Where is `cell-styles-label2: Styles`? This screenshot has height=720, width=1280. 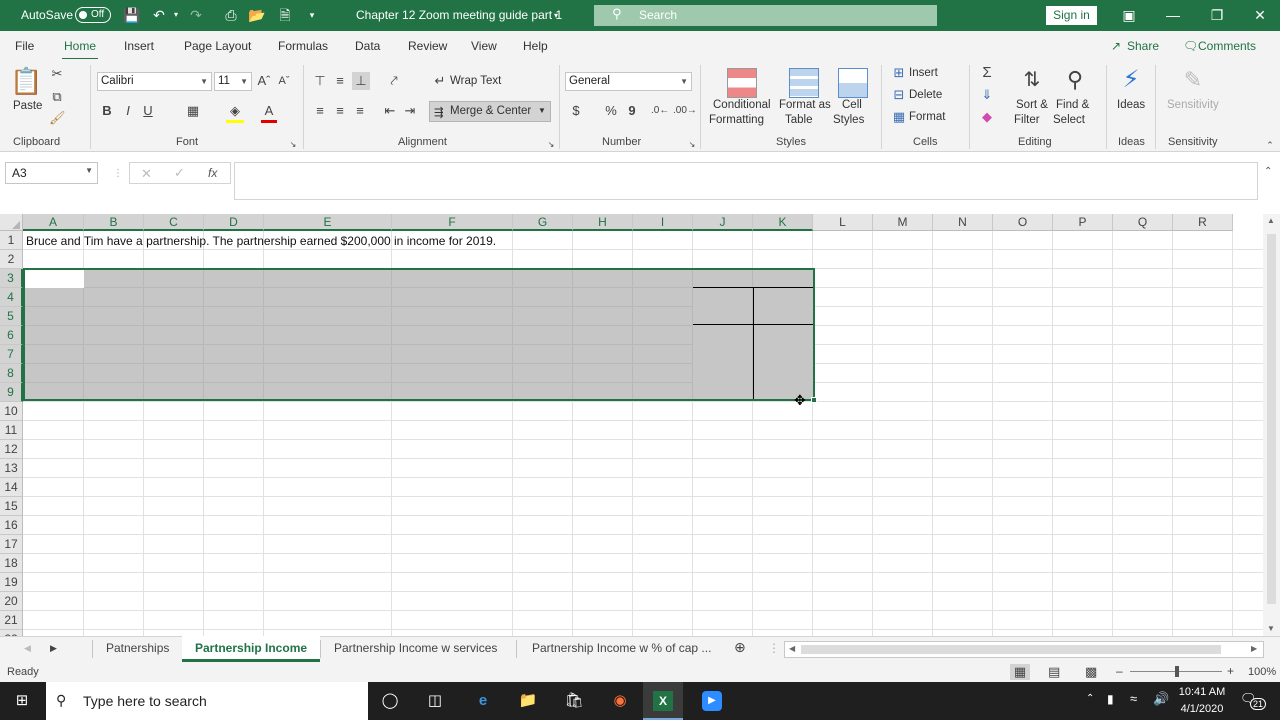 cell-styles-label2: Styles is located at coordinates (848, 120).